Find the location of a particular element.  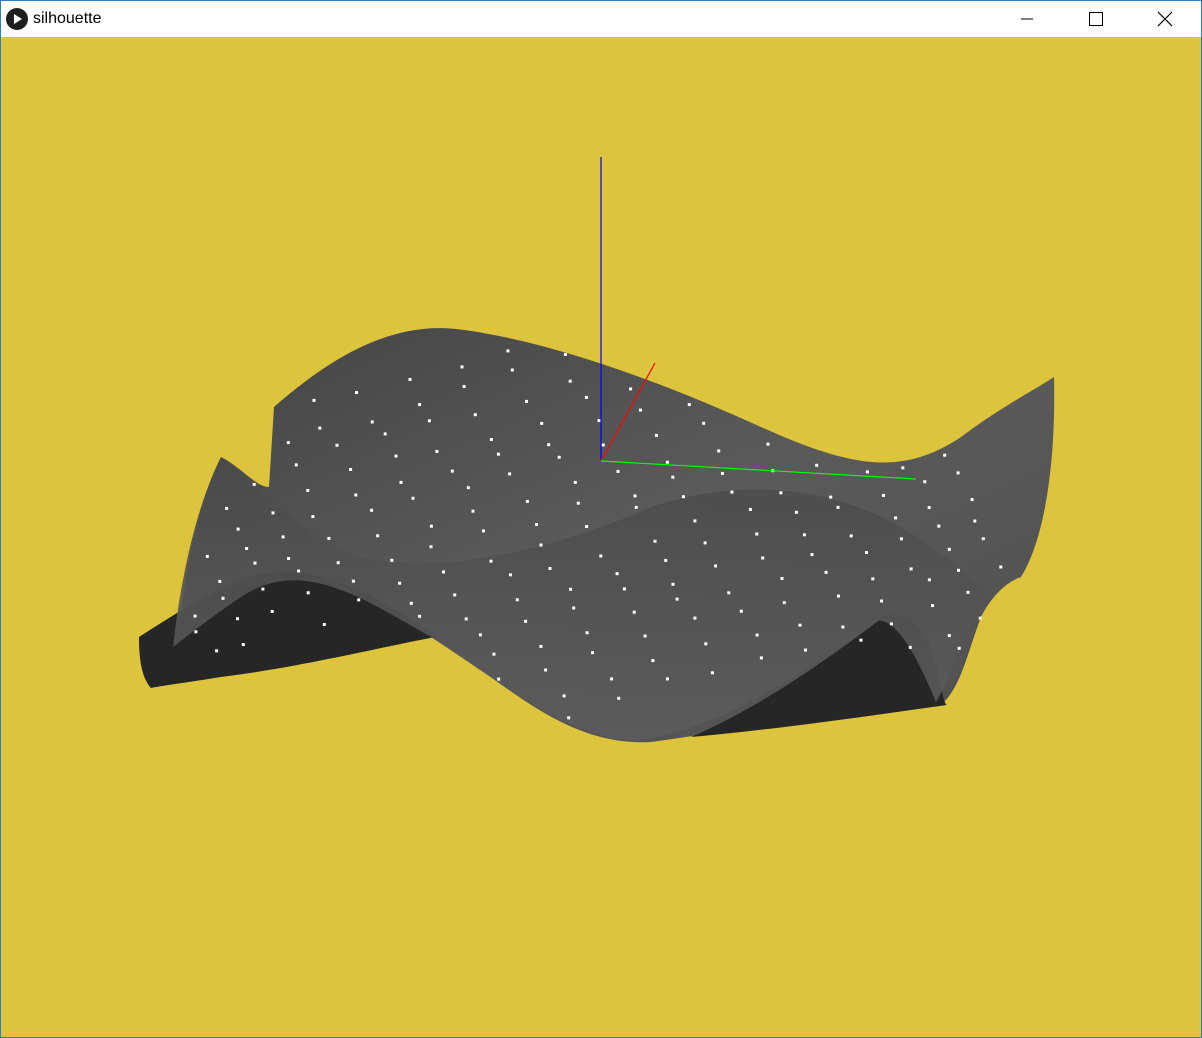

title-bar: silhouette is located at coordinates (601, 19).